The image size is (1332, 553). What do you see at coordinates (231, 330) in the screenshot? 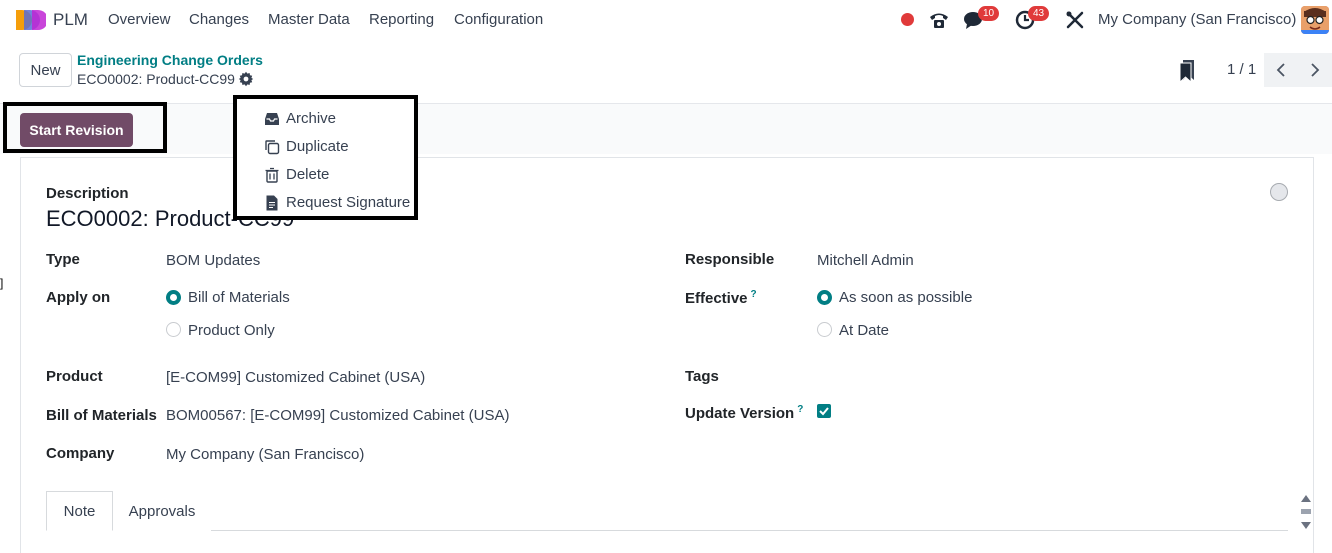
I see `apply-on-product-label: Product Only` at bounding box center [231, 330].